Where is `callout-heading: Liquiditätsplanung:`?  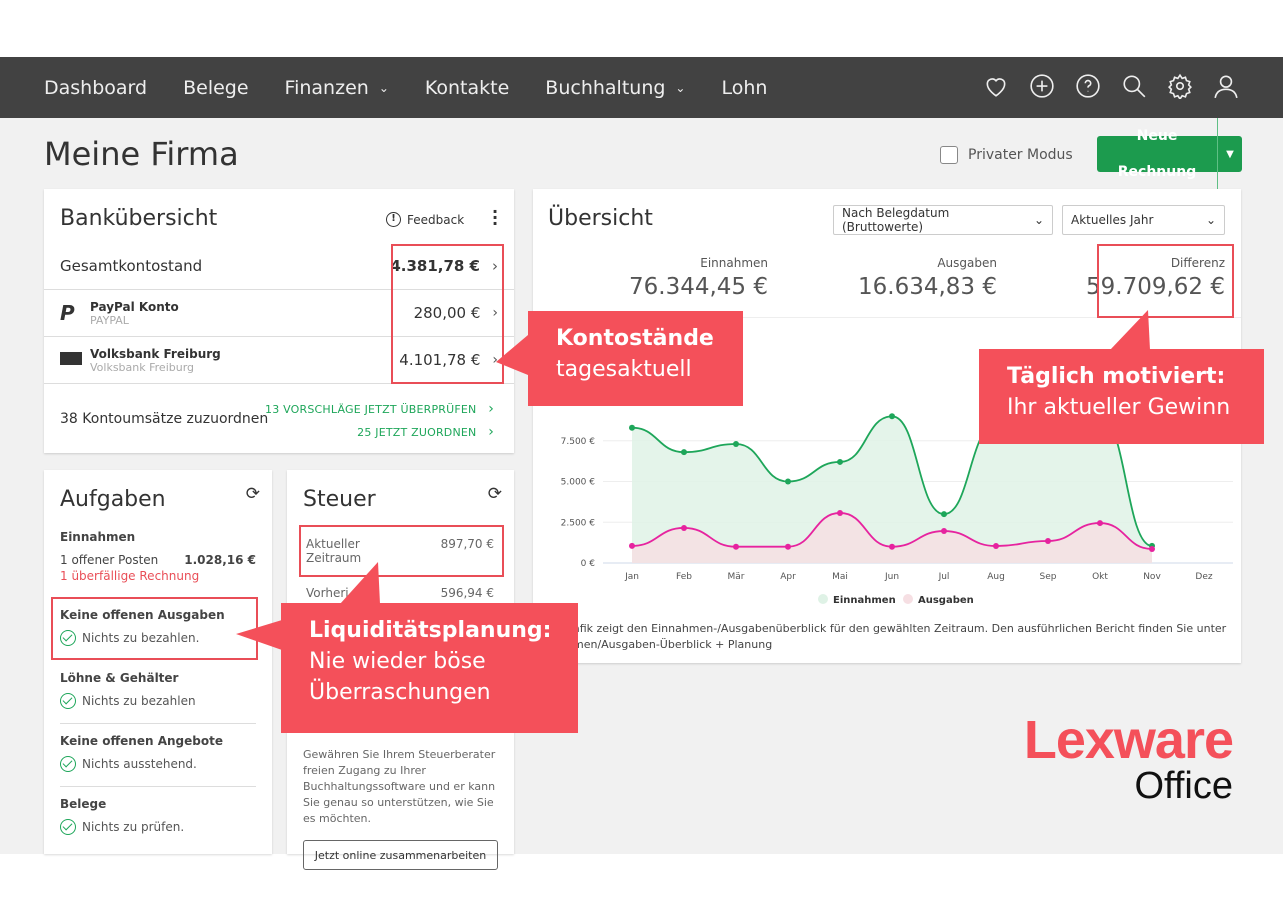
callout-heading: Liquiditätsplanung: is located at coordinates (430, 630).